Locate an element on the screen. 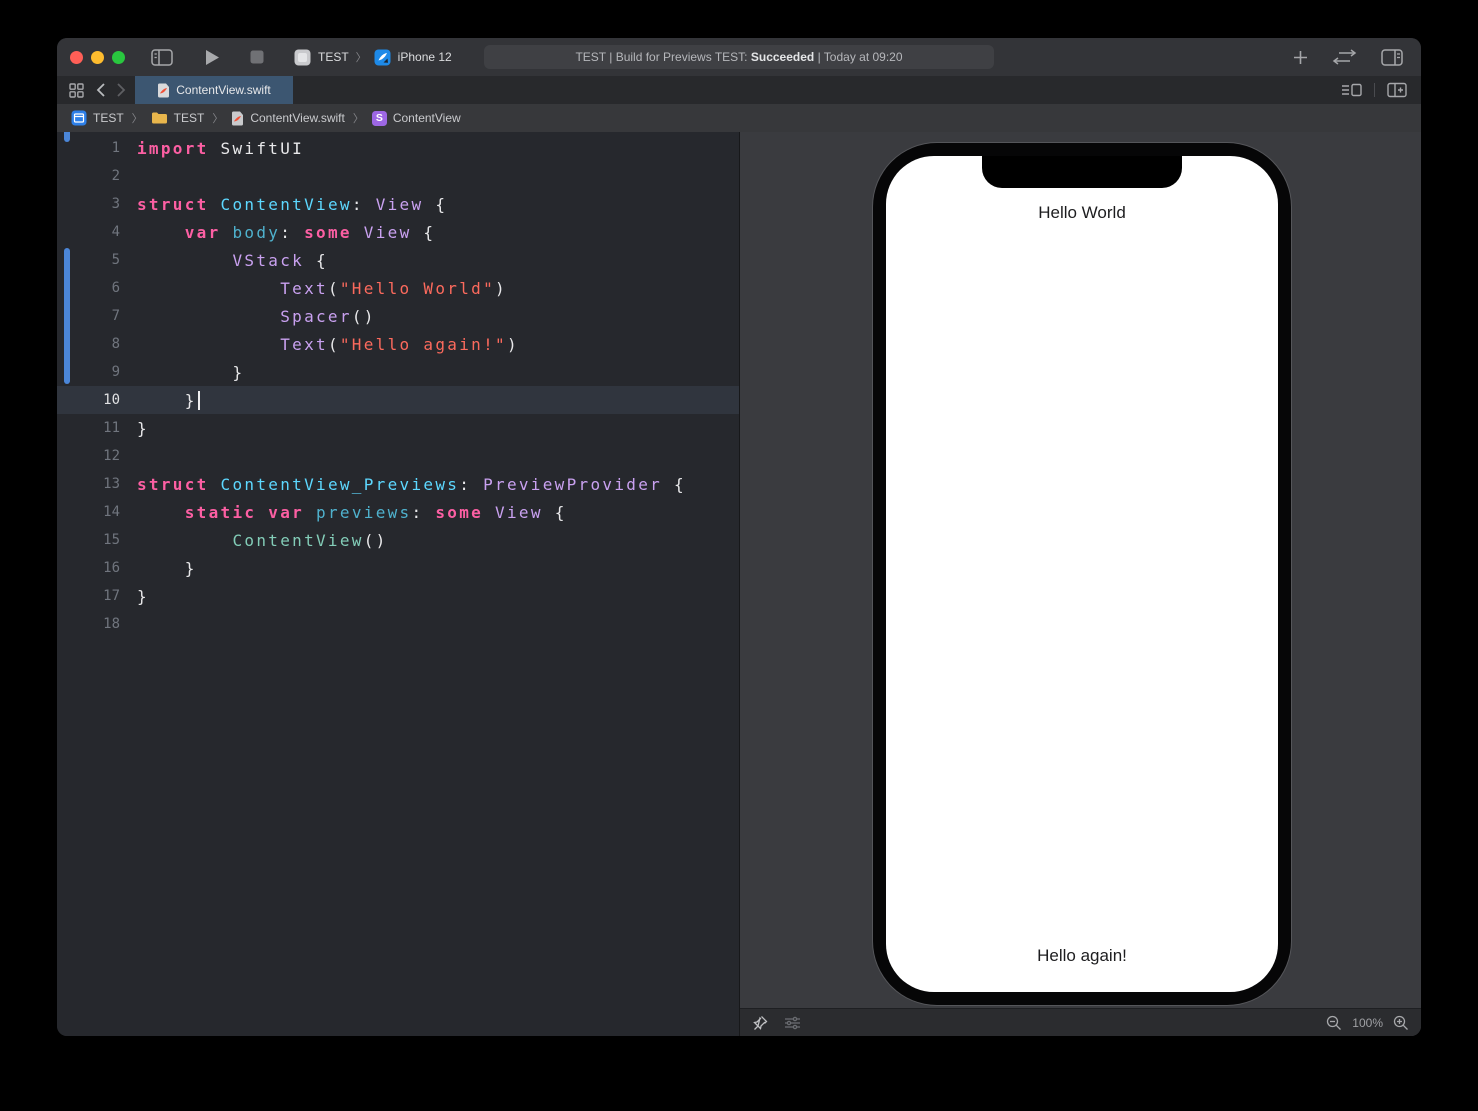  jumpbar-item-symbol: S ContentView is located at coordinates (416, 118).